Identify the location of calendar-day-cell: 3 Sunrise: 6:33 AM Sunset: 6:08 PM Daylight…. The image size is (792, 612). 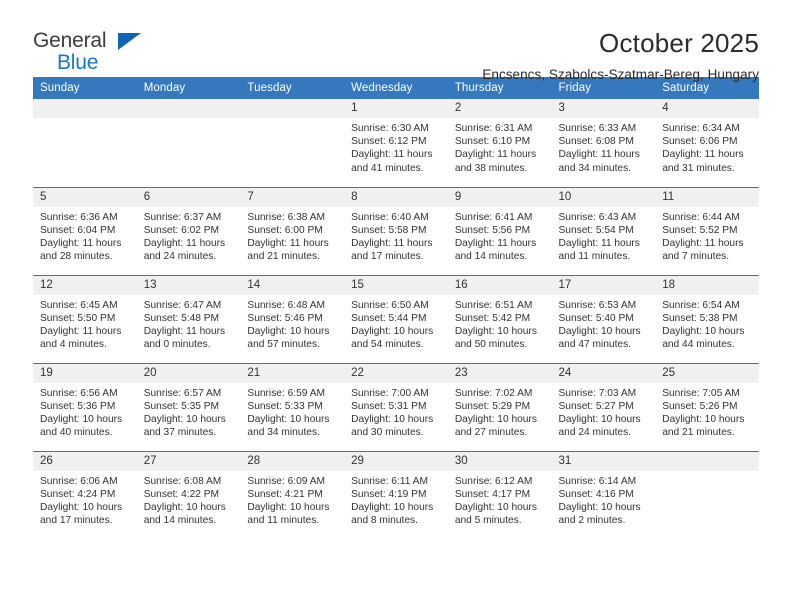
(603, 143).